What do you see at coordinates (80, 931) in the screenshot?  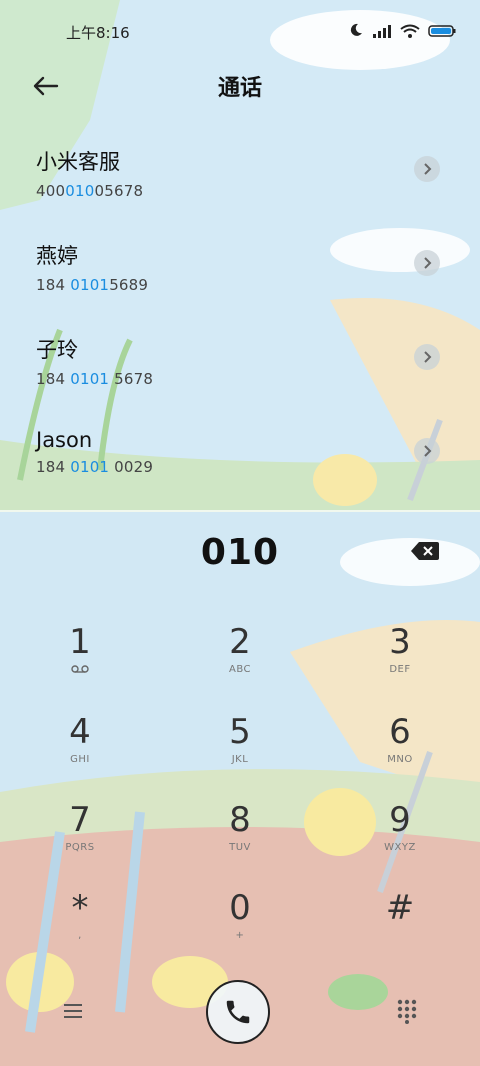 I see `dial-key-star: * ,` at bounding box center [80, 931].